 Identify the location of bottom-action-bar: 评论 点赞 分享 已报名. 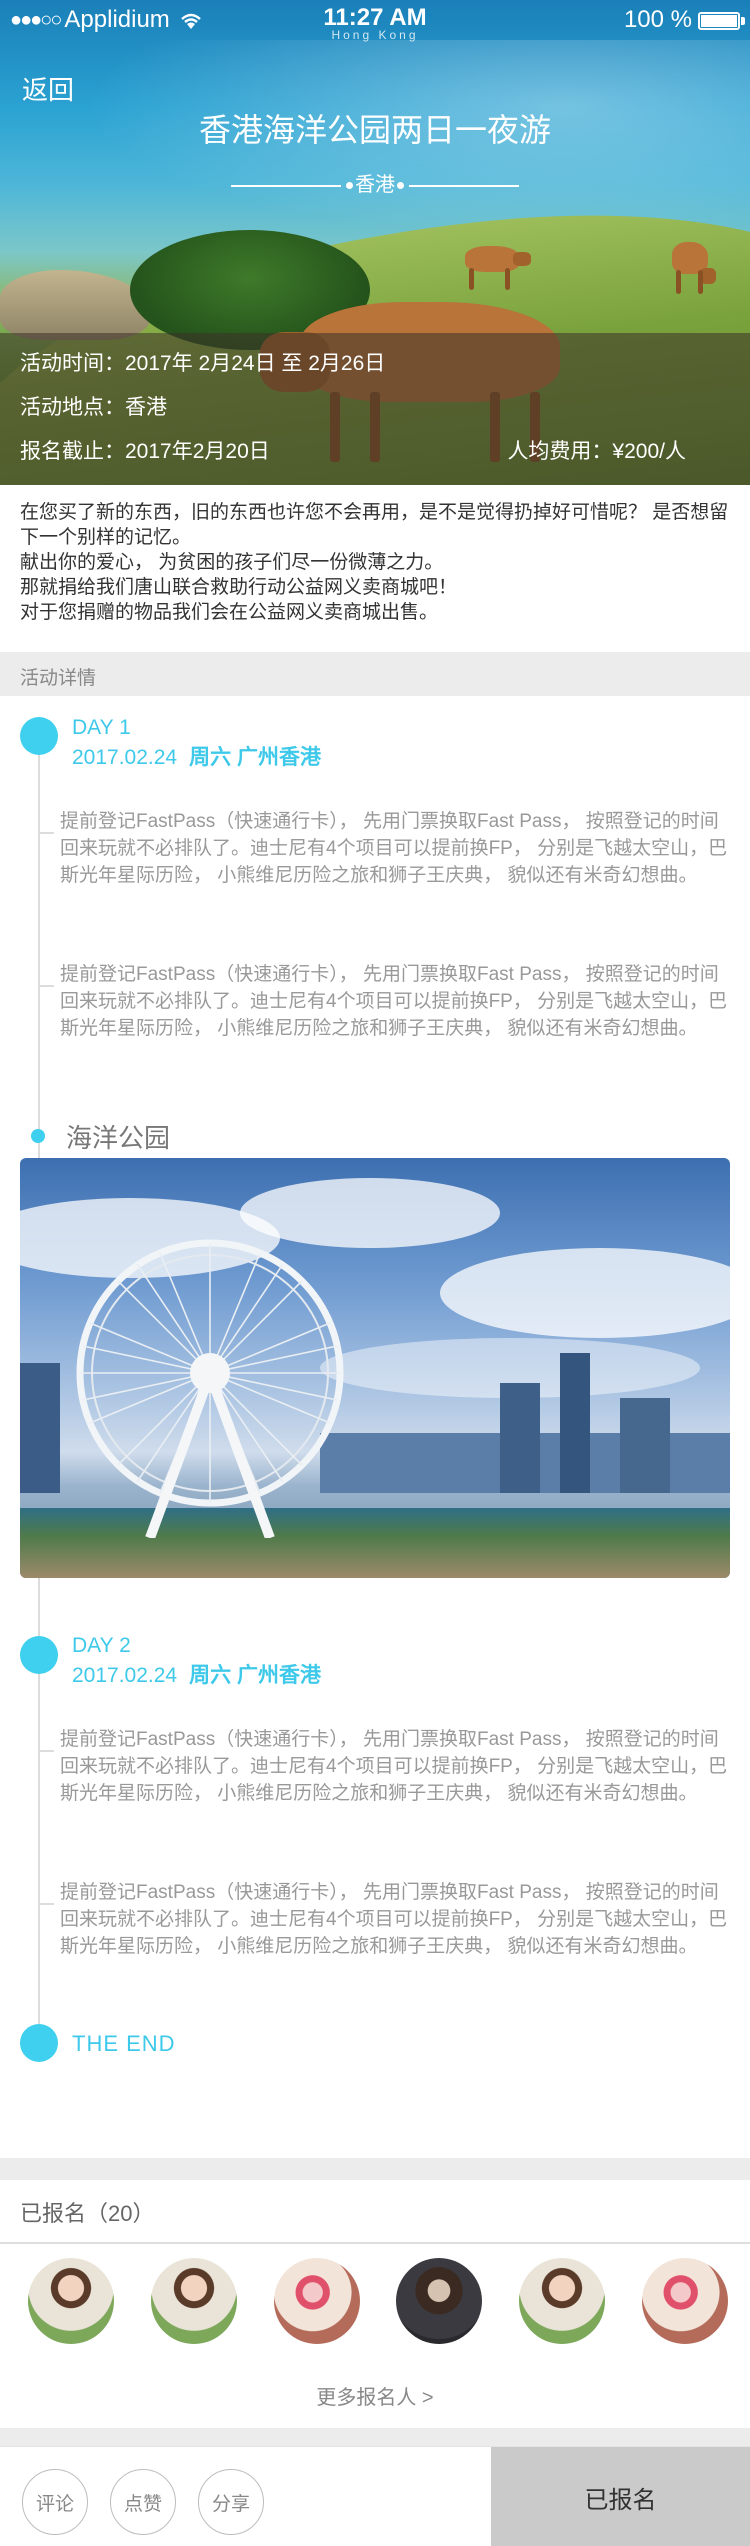
(375, 2496).